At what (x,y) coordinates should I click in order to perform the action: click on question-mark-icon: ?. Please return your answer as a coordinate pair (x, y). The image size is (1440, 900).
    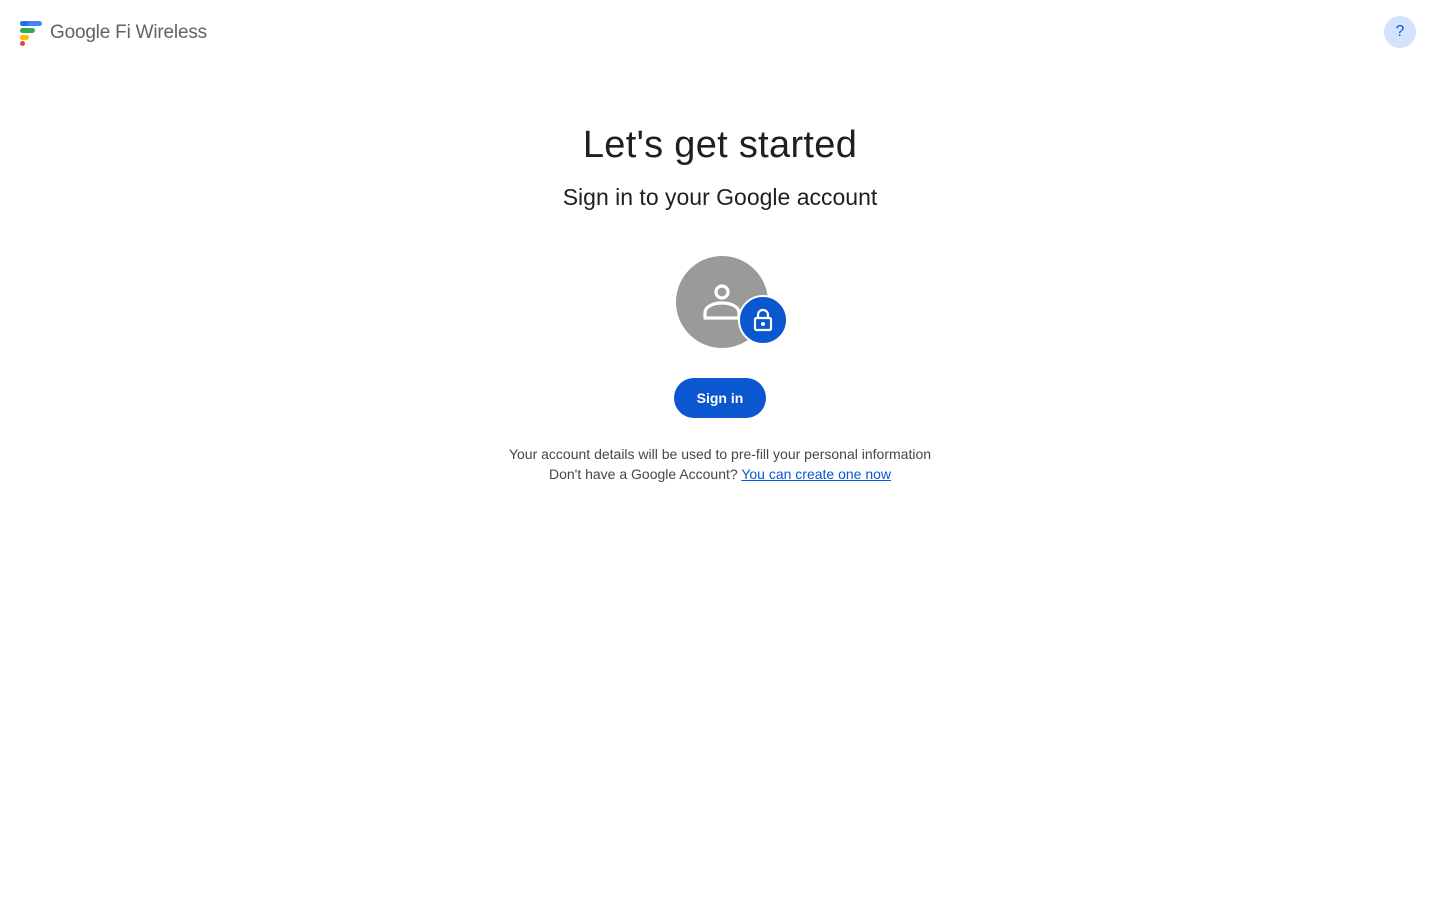
    Looking at the image, I should click on (1400, 31).